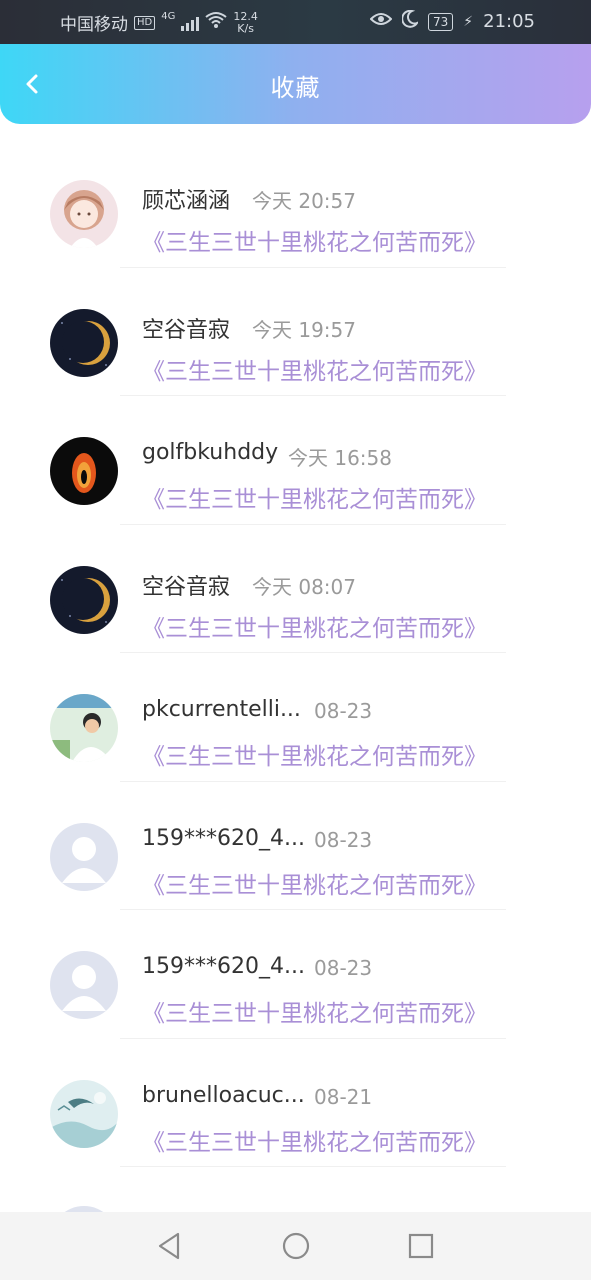 This screenshot has height=1280, width=591. Describe the element at coordinates (304, 201) in the screenshot. I see `collect-time: 今天 20:57` at that location.